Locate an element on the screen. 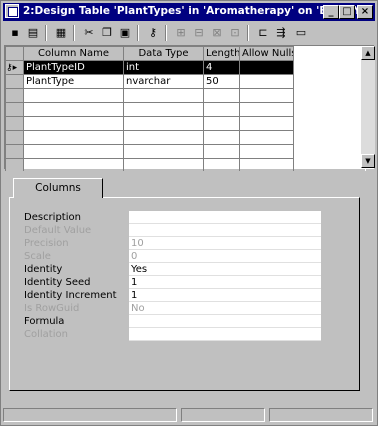 This screenshot has height=426, width=378. manage-constraints-icon: ⊏ is located at coordinates (263, 33).